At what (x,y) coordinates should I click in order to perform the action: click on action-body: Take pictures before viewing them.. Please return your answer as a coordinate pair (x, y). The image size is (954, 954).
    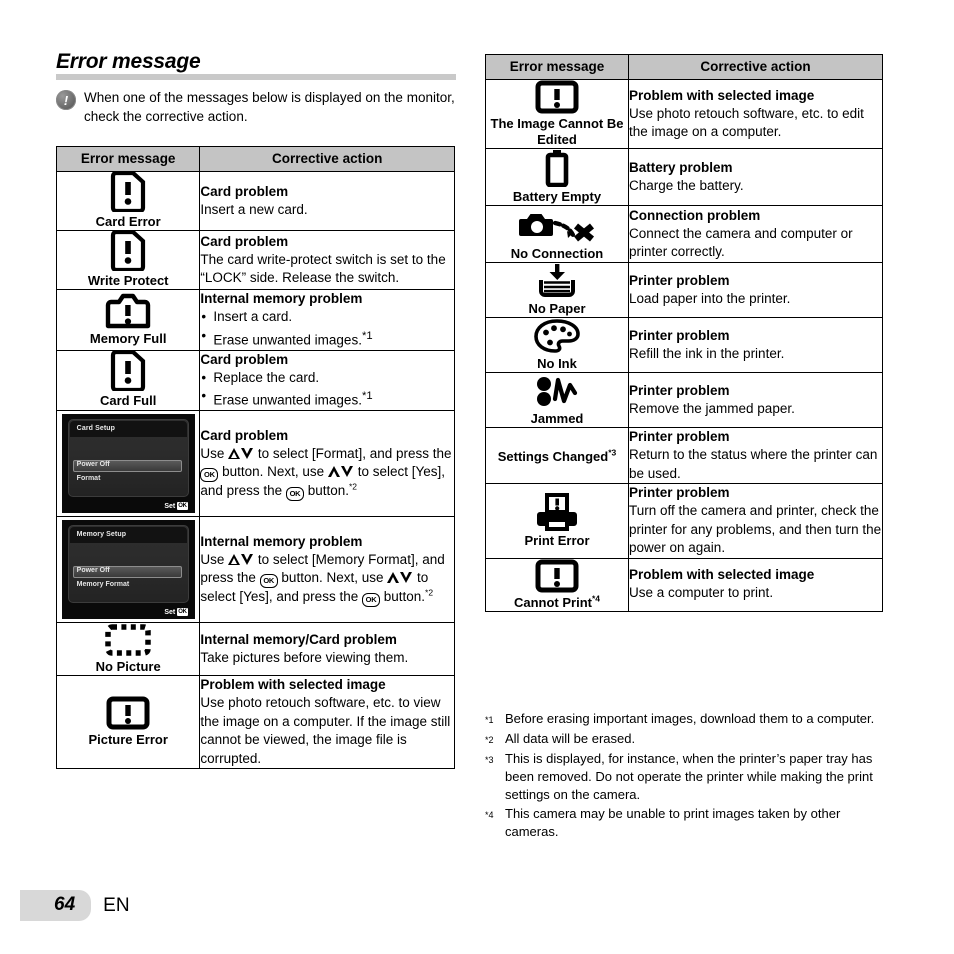
    Looking at the image, I should click on (304, 657).